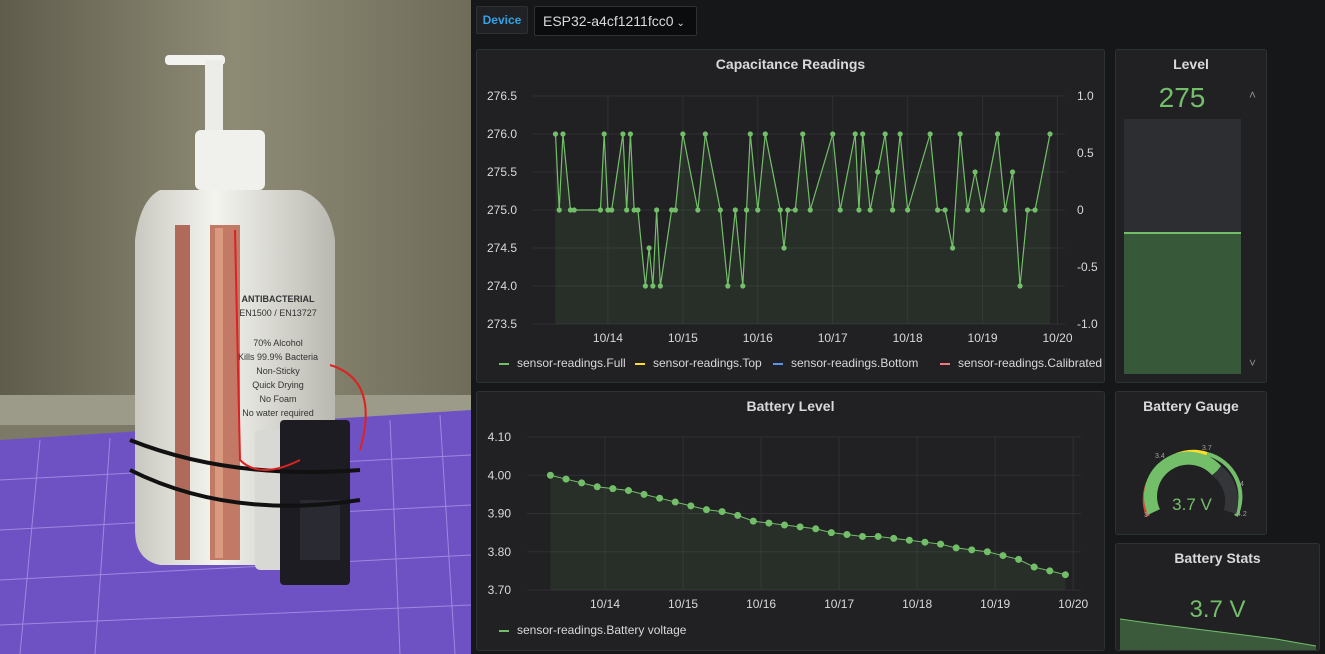 The width and height of the screenshot is (1325, 654). Describe the element at coordinates (1217, 597) in the screenshot. I see `battery-stats-panel: Battery Stats 3.7 V` at that location.